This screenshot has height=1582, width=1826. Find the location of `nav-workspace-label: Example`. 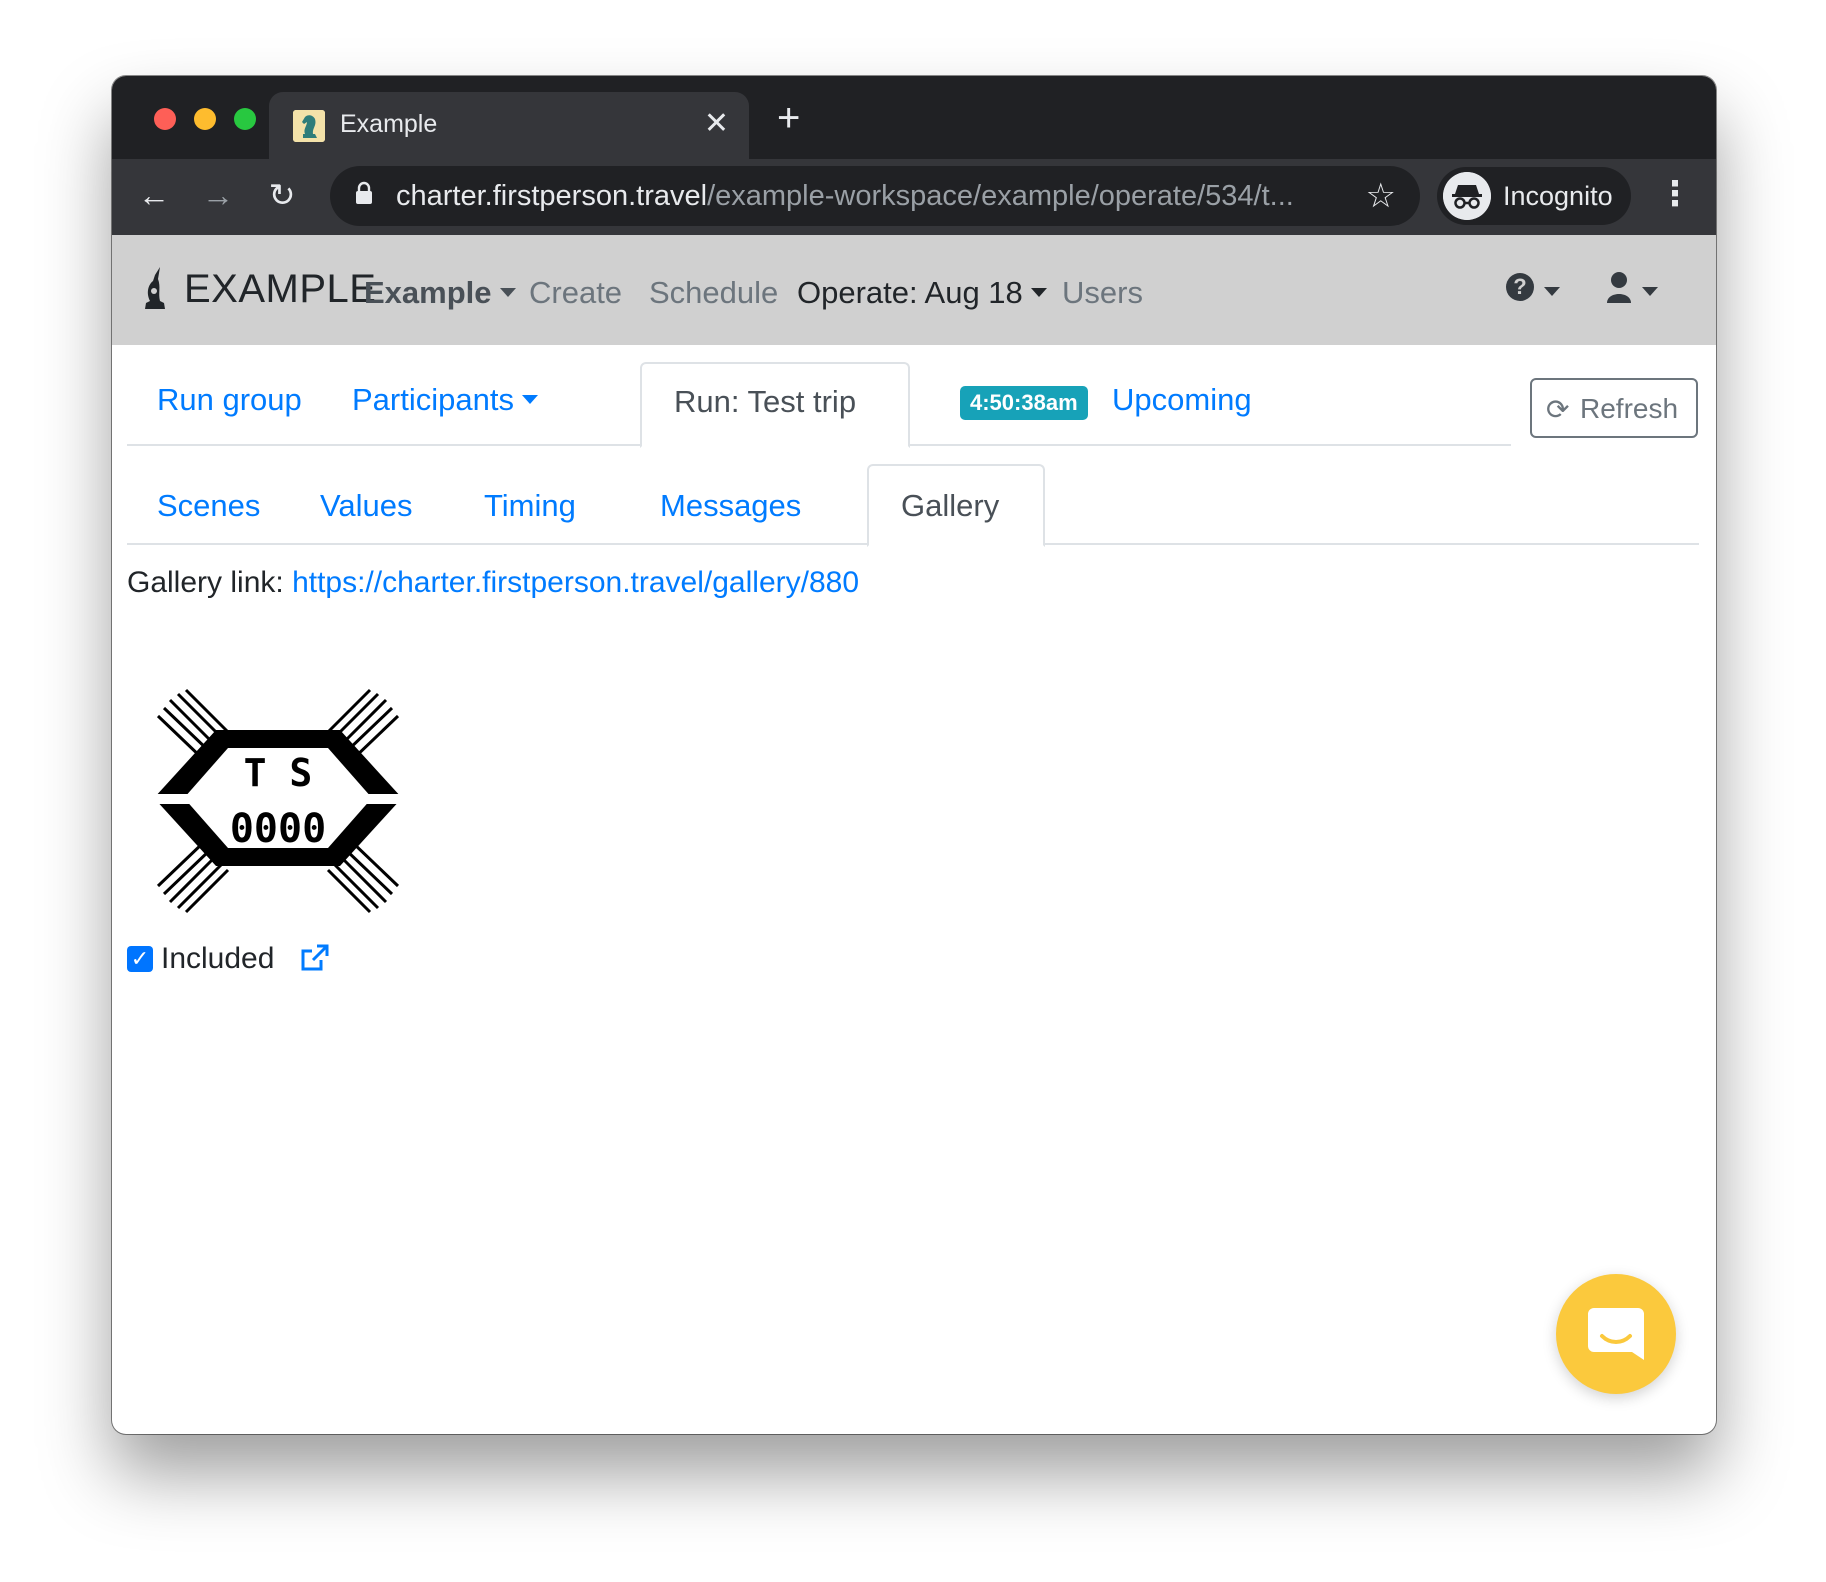

nav-workspace-label: Example is located at coordinates (428, 292).